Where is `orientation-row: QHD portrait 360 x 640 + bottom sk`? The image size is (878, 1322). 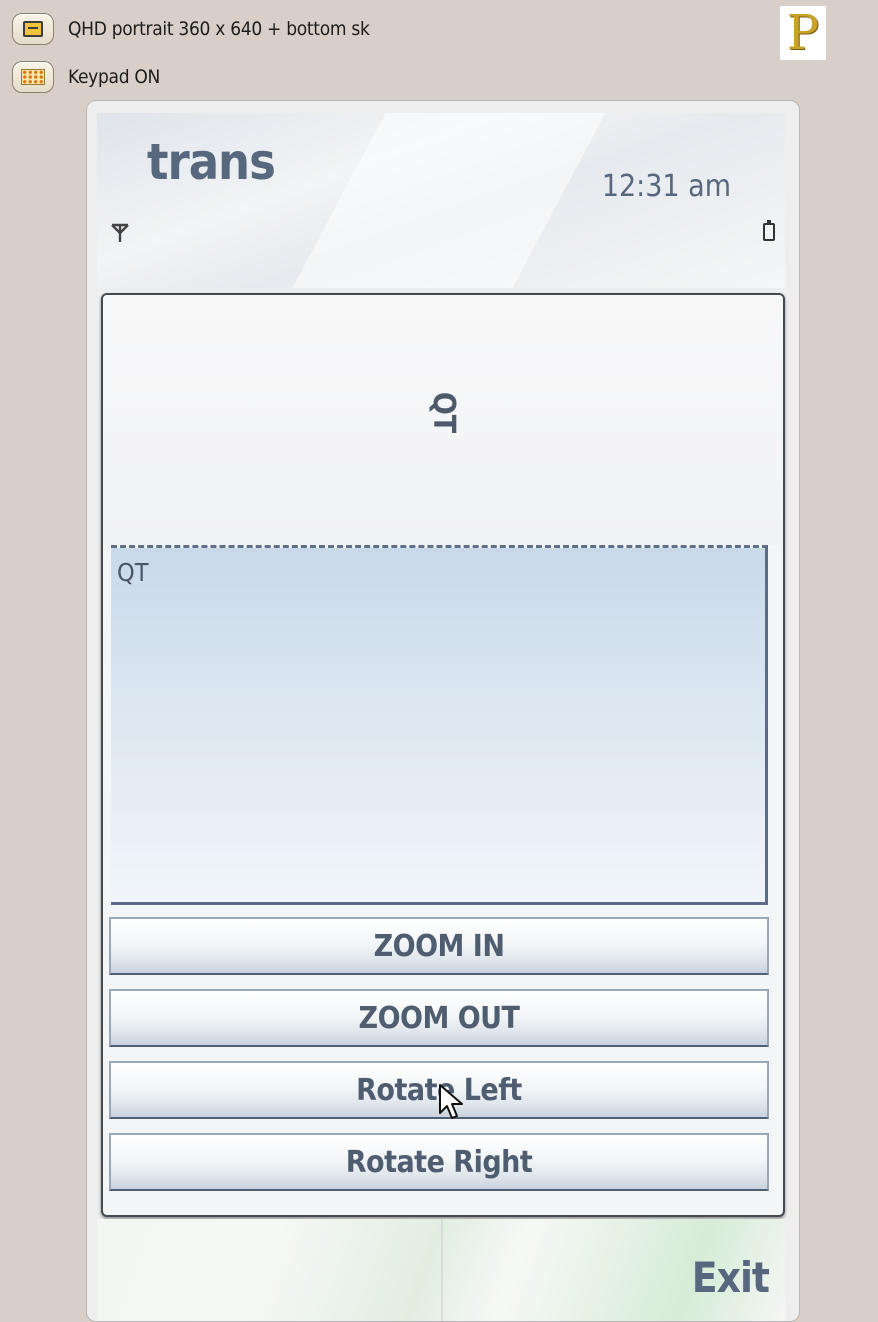 orientation-row: QHD portrait 360 x 640 + bottom sk is located at coordinates (191, 29).